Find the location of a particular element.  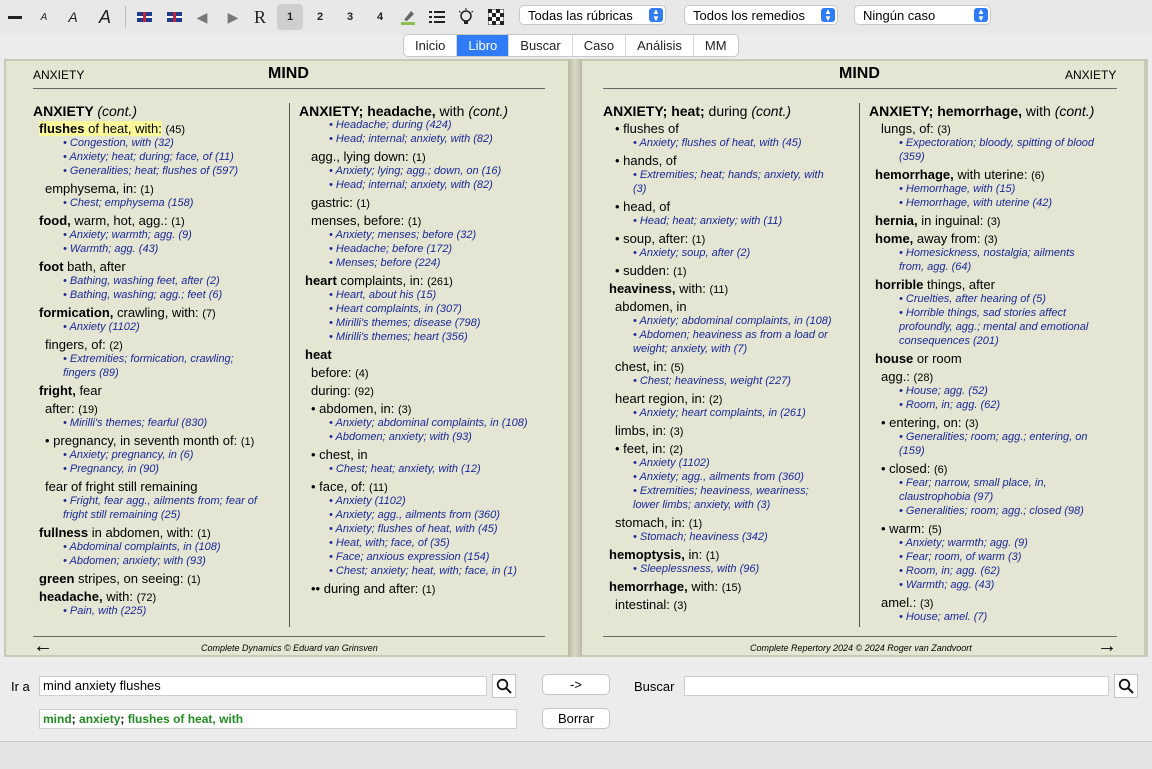

tab-inicio: Inicio is located at coordinates (431, 45).